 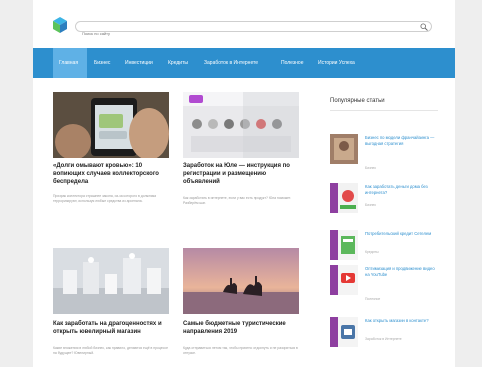 I want to click on popular-article-category: Заработок в Интернете, so click(x=383, y=339).